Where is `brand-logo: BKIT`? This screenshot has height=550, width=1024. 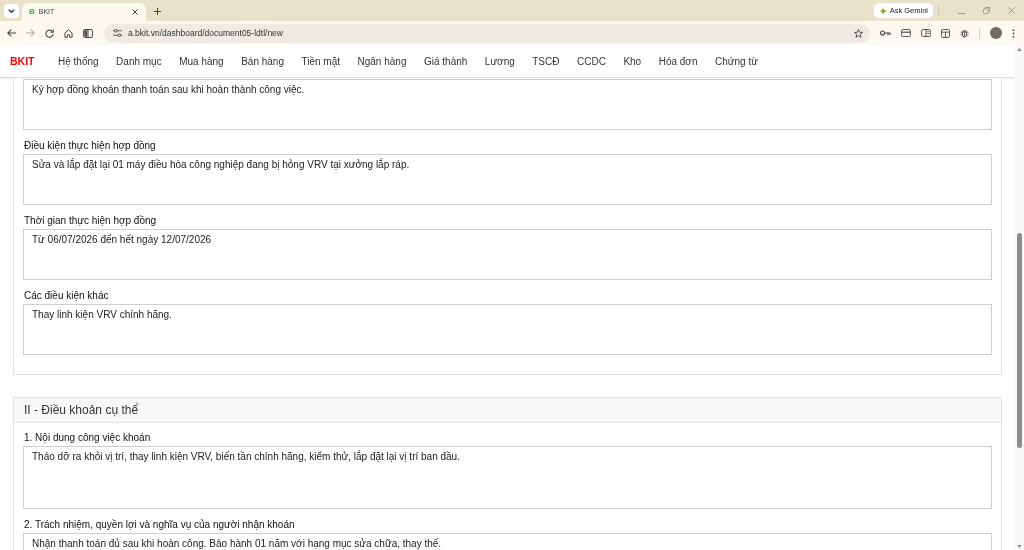
brand-logo: BKIT is located at coordinates (22, 61).